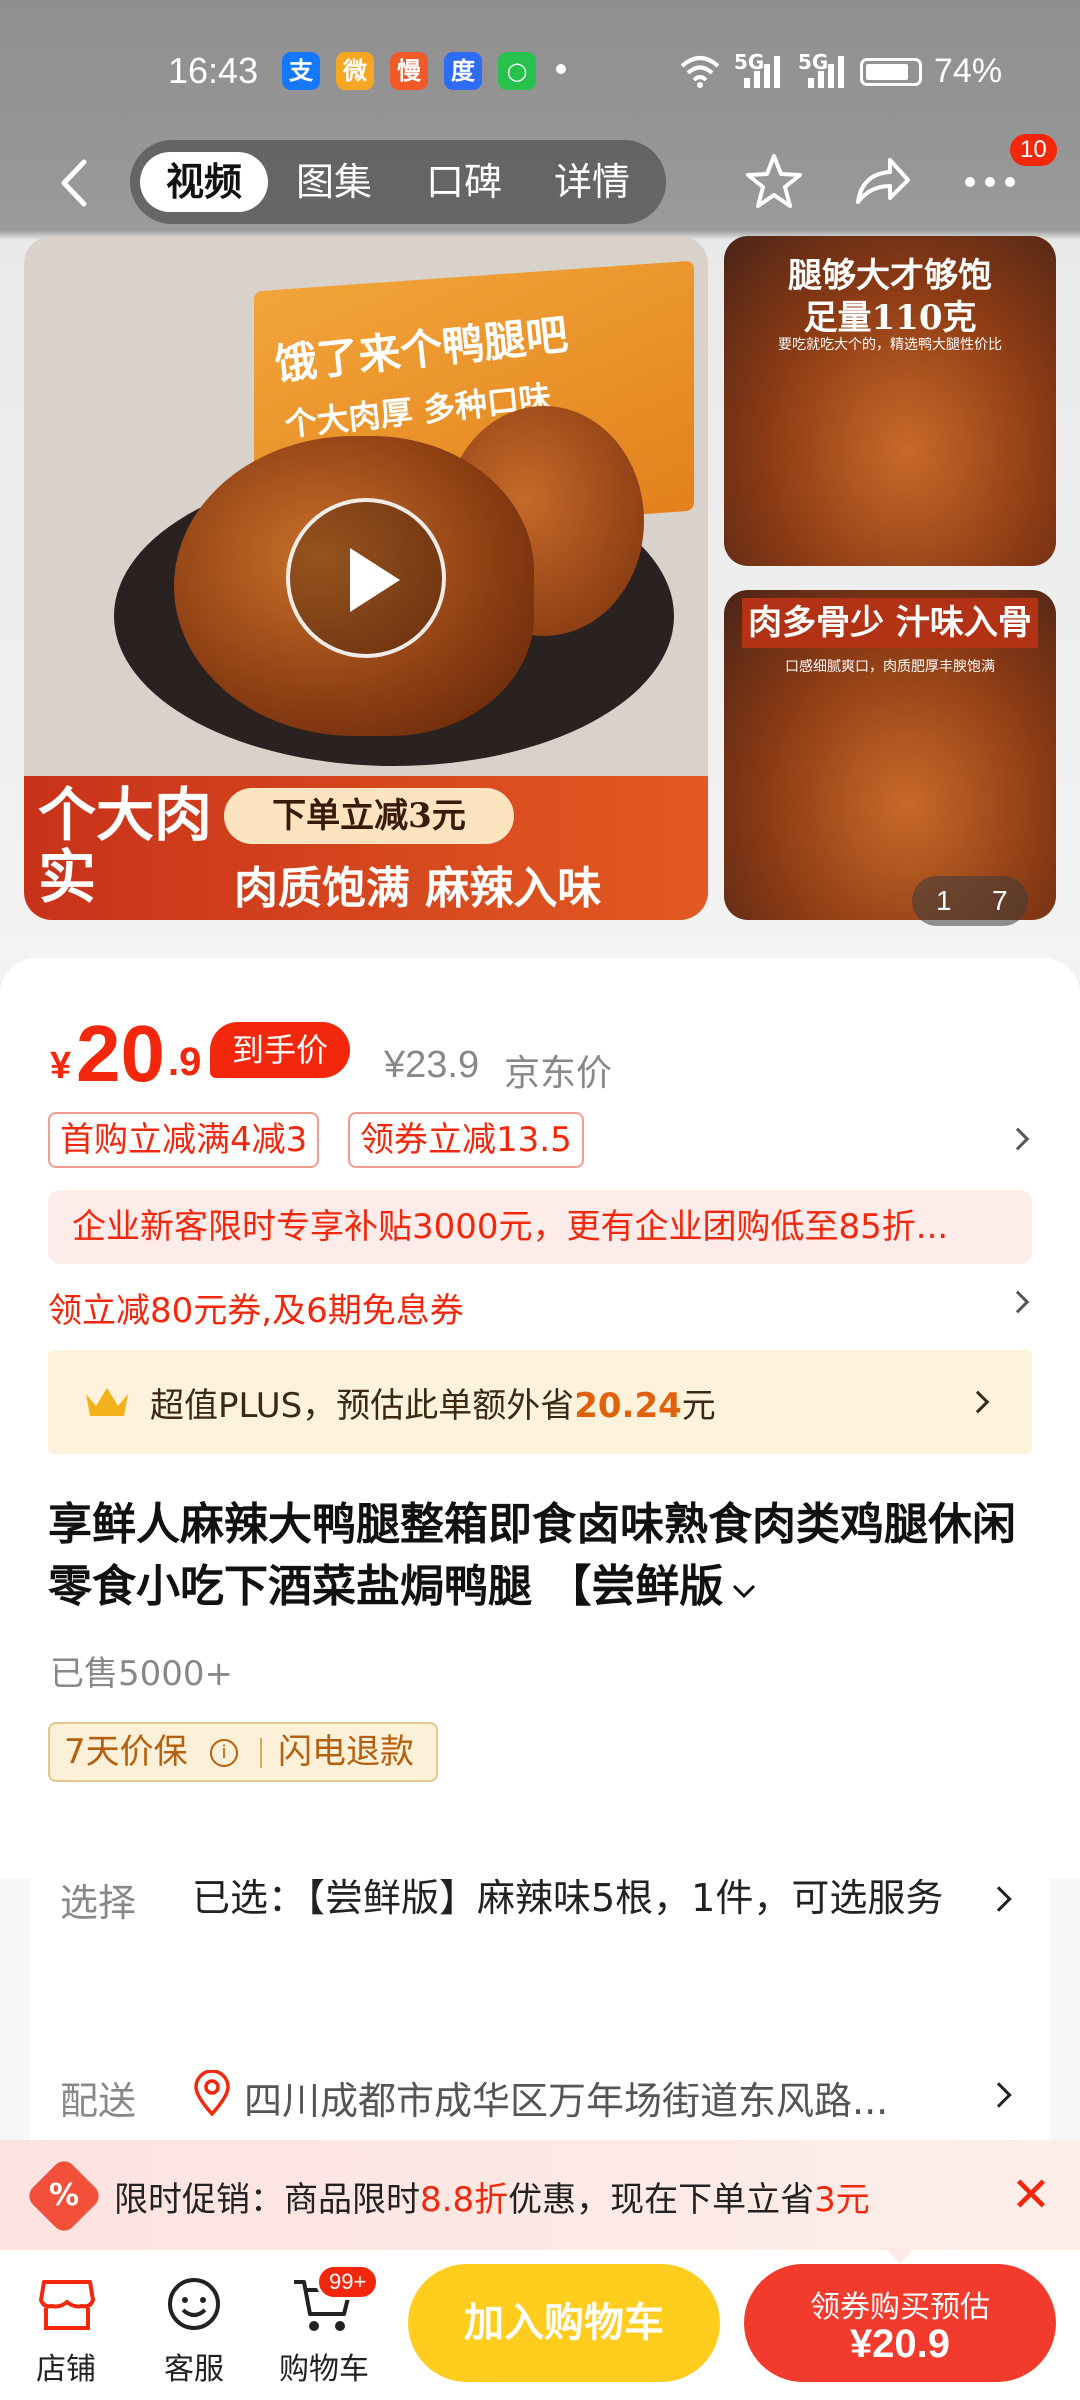 Image resolution: width=1080 pixels, height=2400 pixels. What do you see at coordinates (463, 71) in the screenshot?
I see `baidu-icon: 度` at bounding box center [463, 71].